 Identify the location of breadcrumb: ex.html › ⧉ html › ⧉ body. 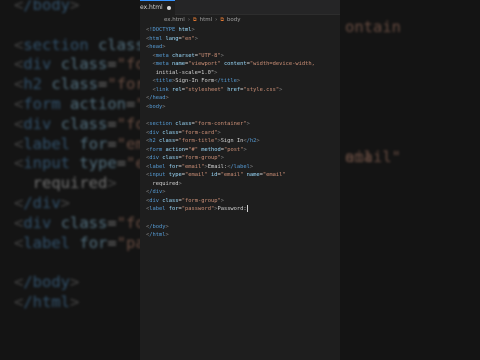
(240, 20).